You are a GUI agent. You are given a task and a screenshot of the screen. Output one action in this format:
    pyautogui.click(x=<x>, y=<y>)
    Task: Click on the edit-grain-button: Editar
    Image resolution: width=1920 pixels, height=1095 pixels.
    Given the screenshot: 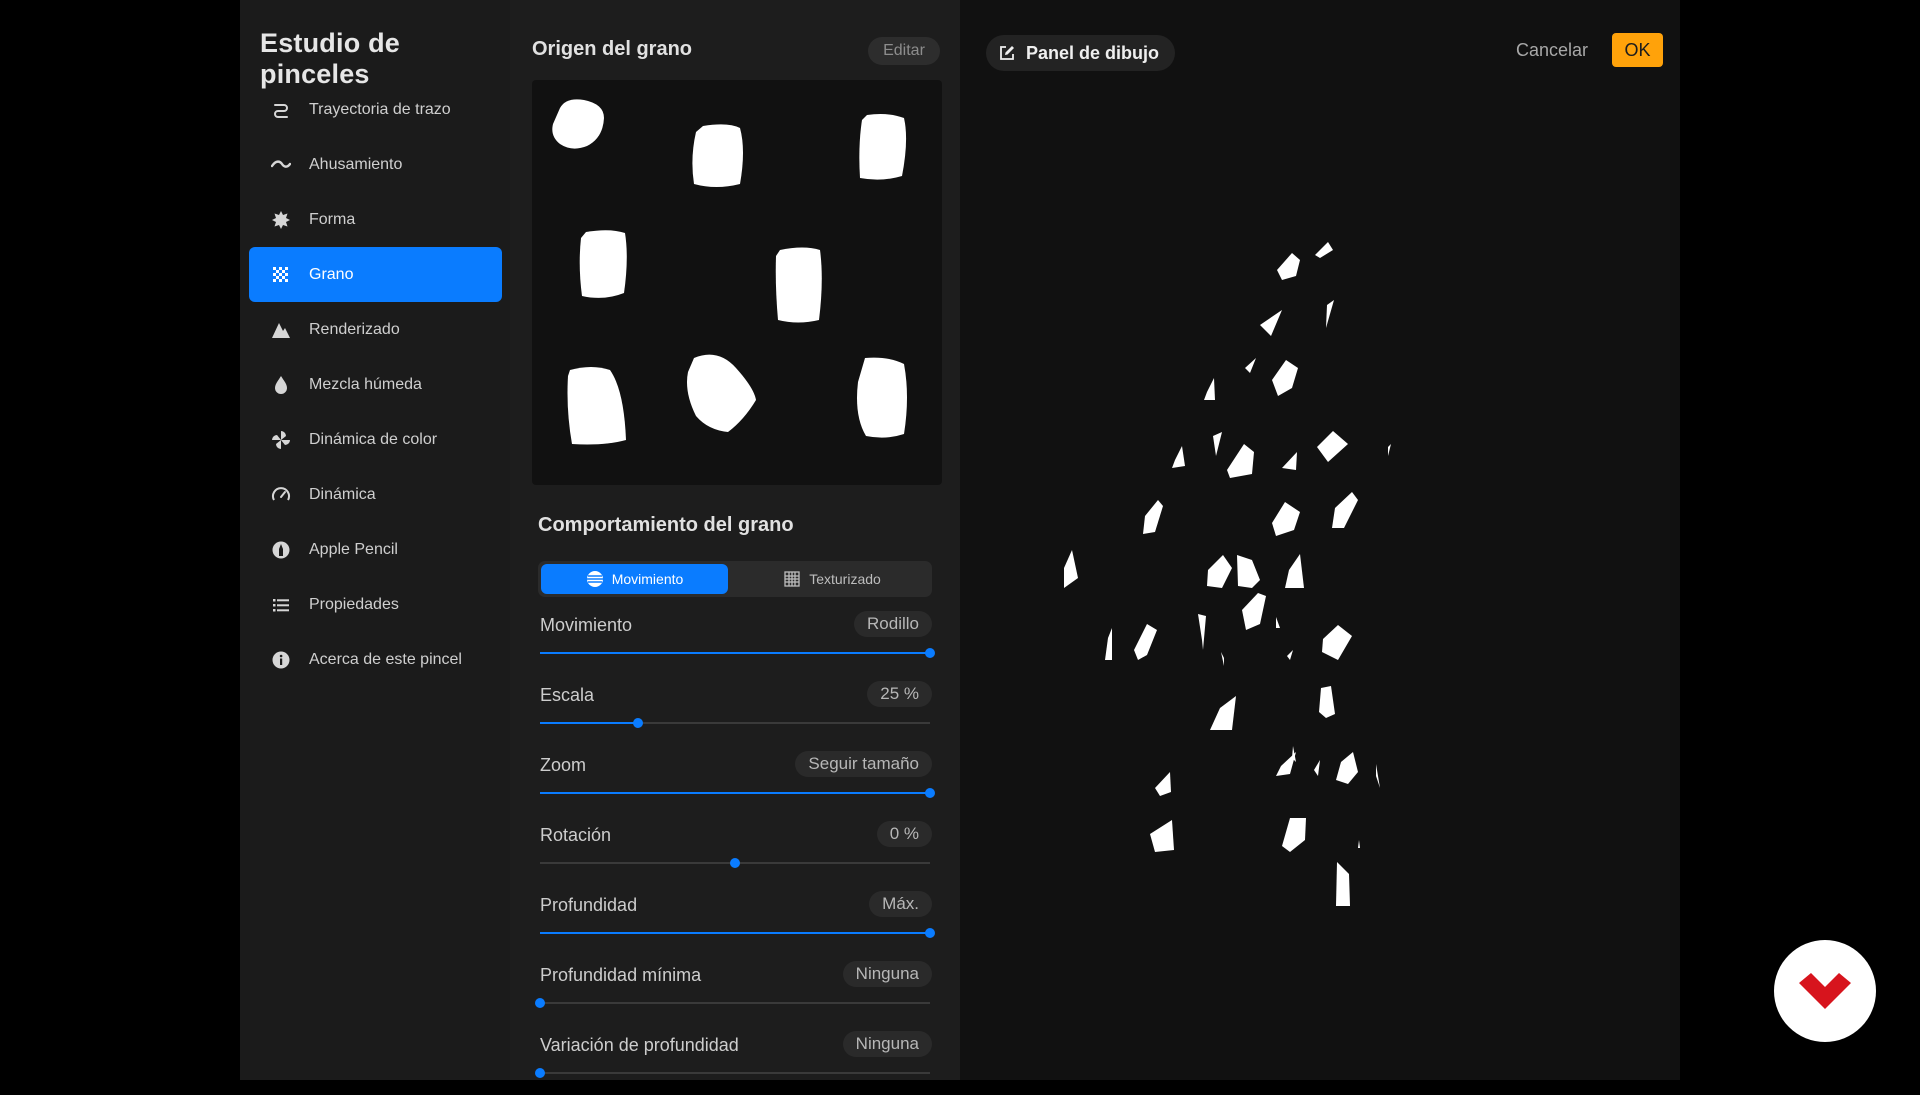 What is the action you would take?
    pyautogui.click(x=904, y=51)
    